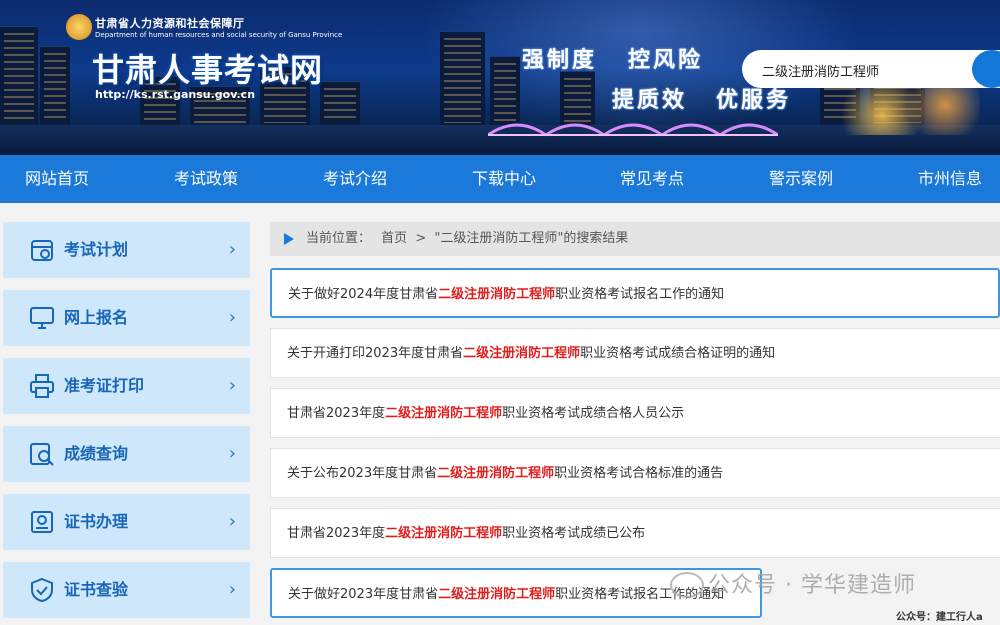  I want to click on nav-item-cities: 市州信息, so click(950, 179).